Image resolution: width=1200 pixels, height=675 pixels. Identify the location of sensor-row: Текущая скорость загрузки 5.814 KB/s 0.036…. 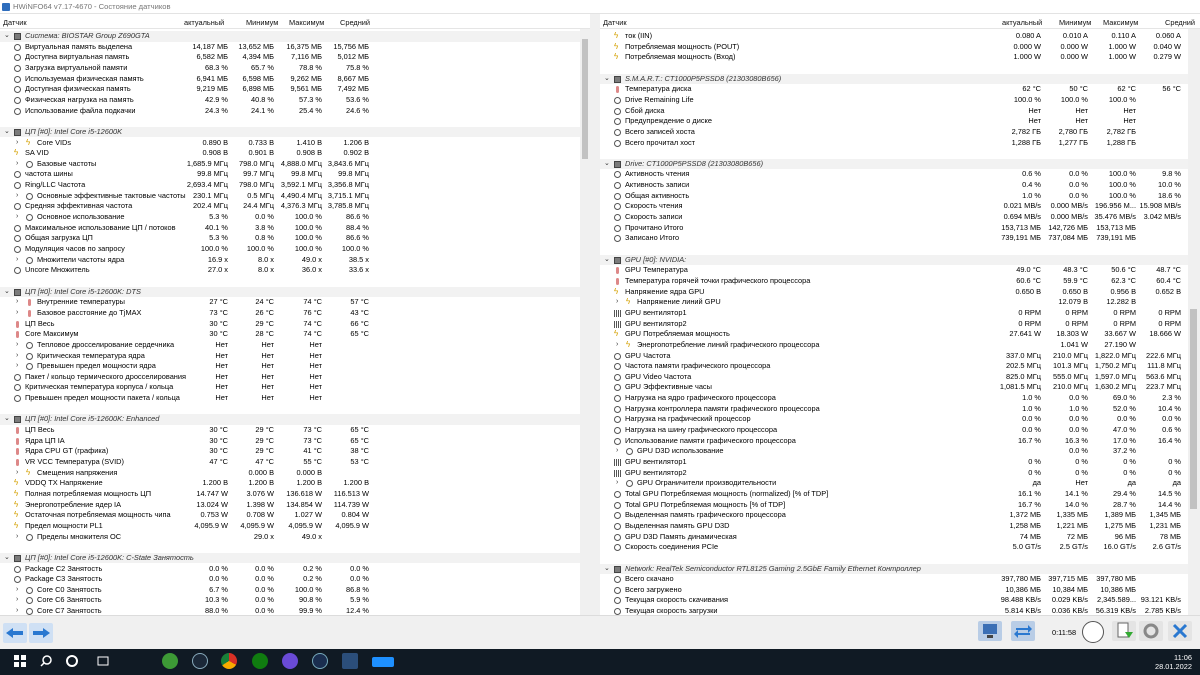
(894, 610).